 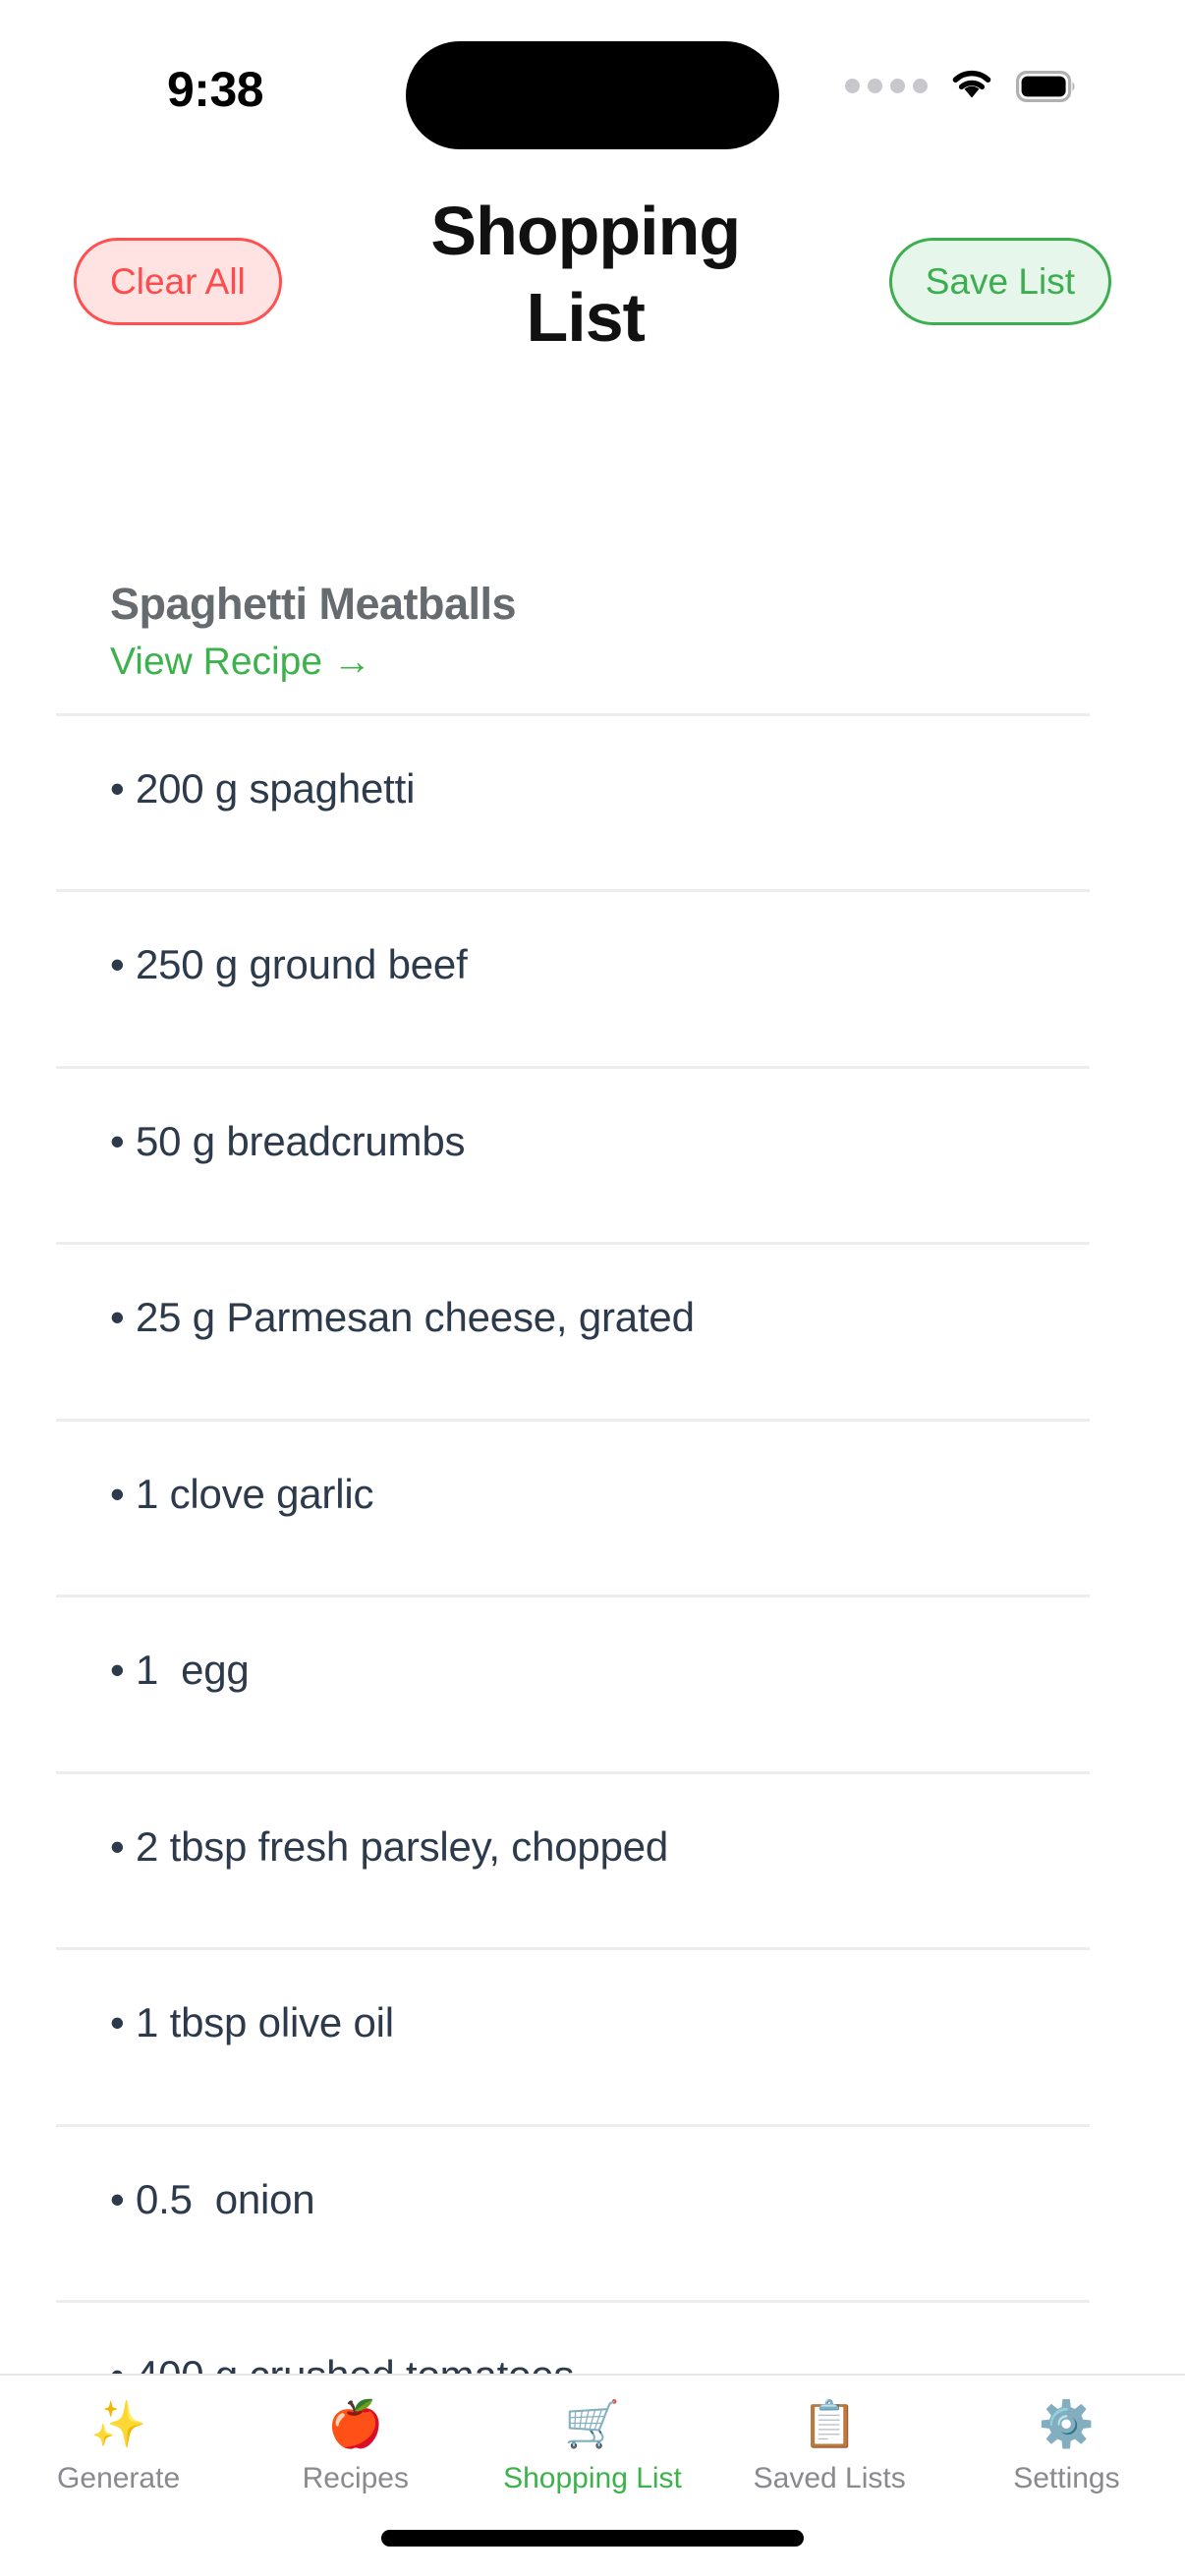 I want to click on list-item: • 2 tbsp fresh parsley, chopped, so click(x=592, y=1847).